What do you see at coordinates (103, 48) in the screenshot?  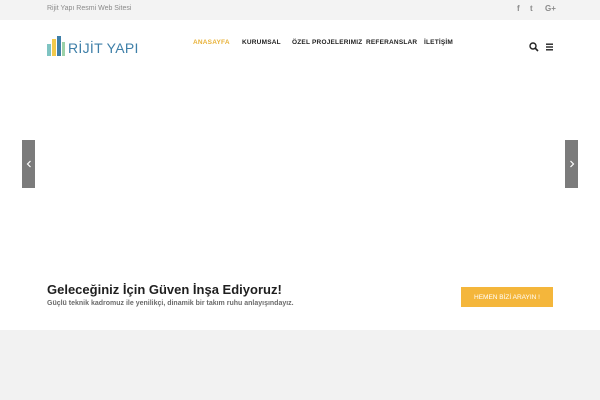 I see `logo-text: RİJİT YAPI` at bounding box center [103, 48].